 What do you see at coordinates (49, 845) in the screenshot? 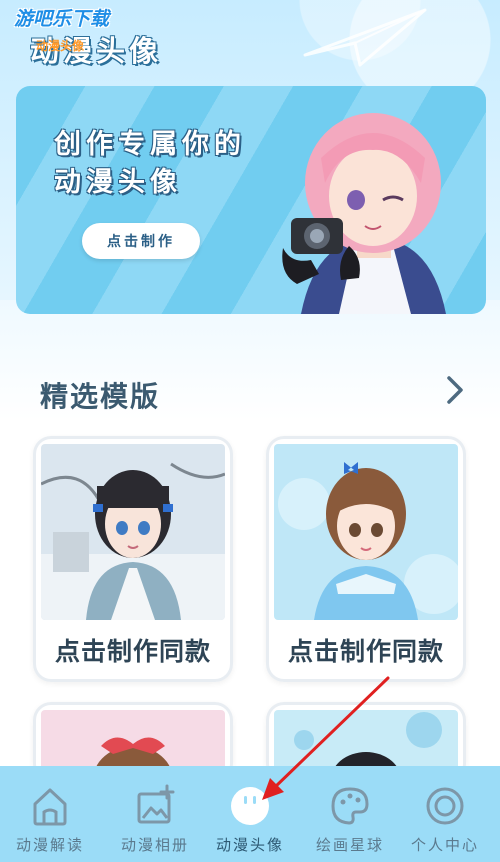
I see `tab-label: 动漫解读` at bounding box center [49, 845].